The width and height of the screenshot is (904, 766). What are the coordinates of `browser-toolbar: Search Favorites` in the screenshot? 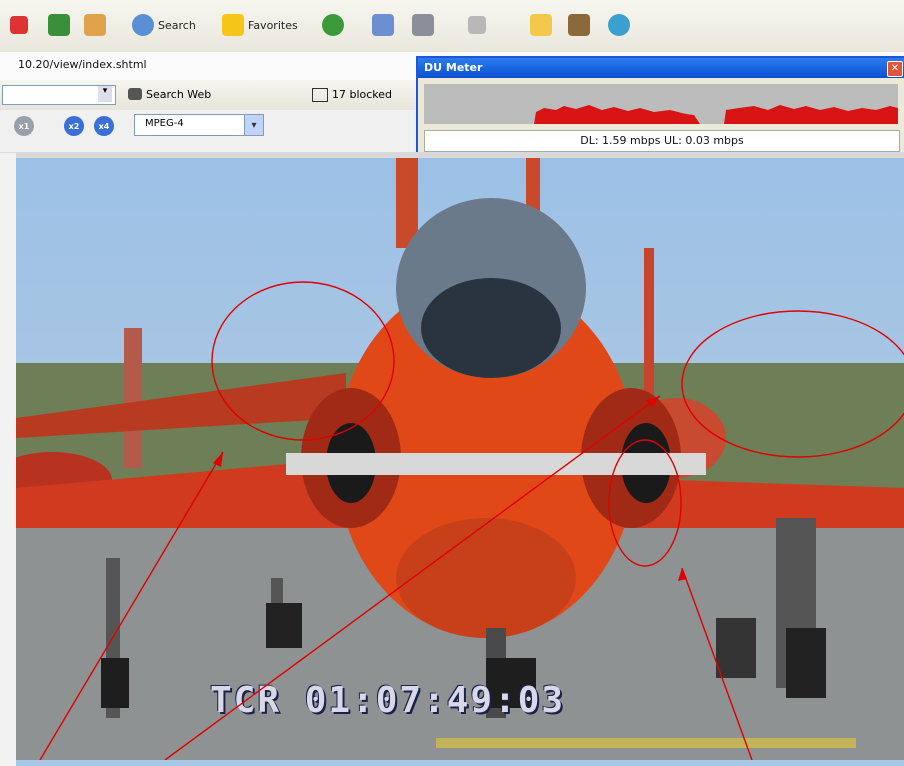 It's located at (452, 26).